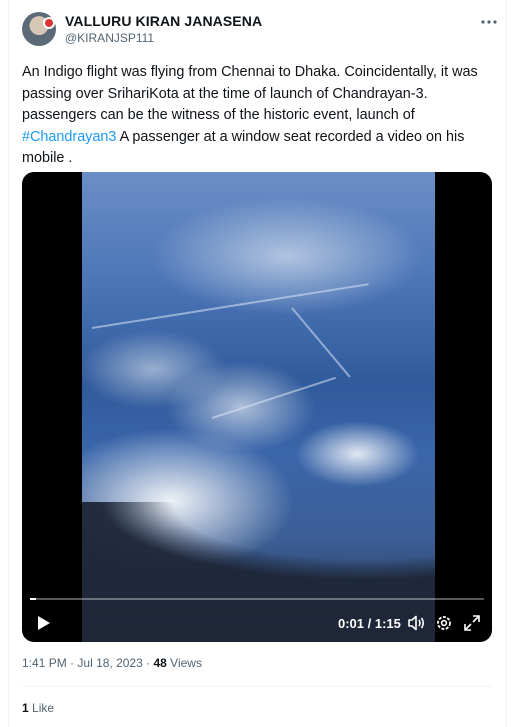  I want to click on divider, so click(257, 686).